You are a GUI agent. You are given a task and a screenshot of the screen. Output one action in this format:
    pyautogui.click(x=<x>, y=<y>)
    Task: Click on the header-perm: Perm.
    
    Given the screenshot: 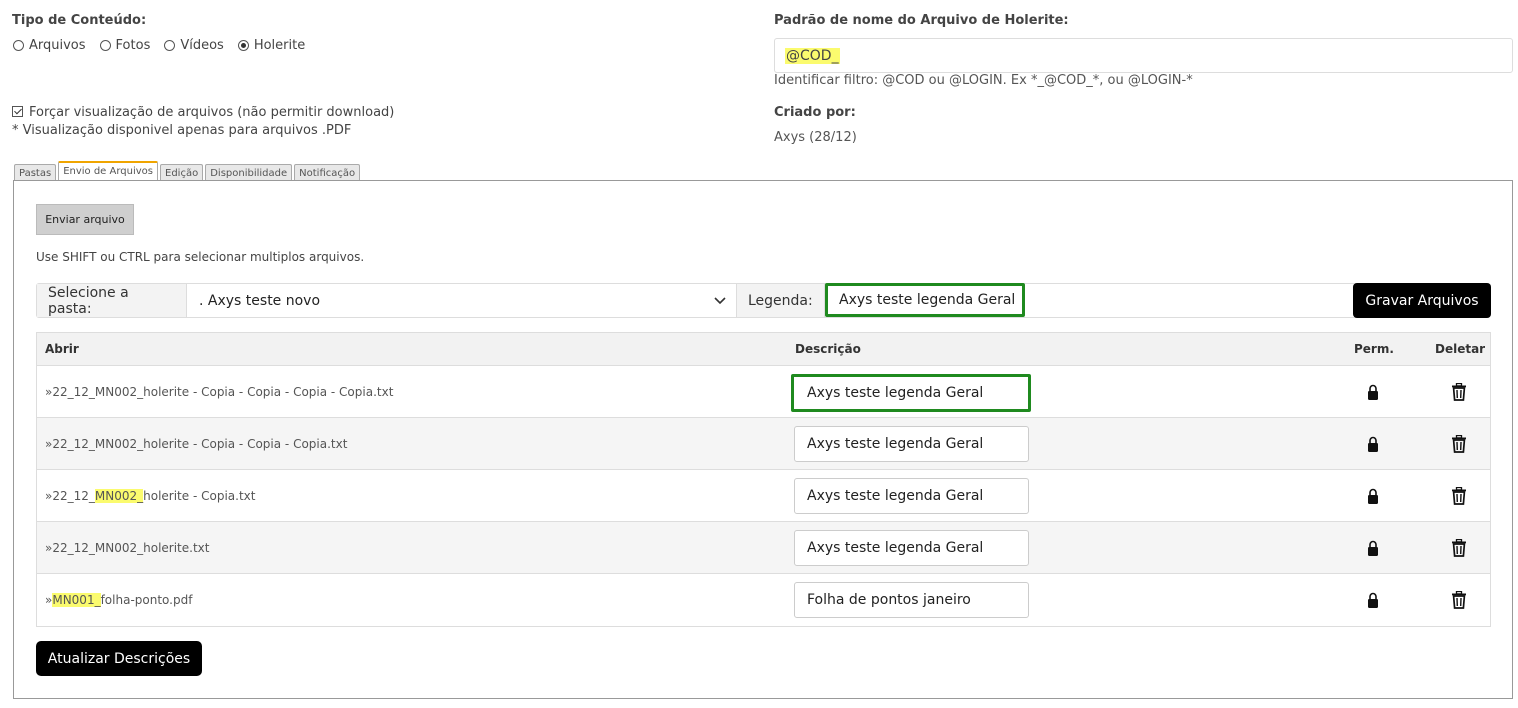 What is the action you would take?
    pyautogui.click(x=1374, y=349)
    